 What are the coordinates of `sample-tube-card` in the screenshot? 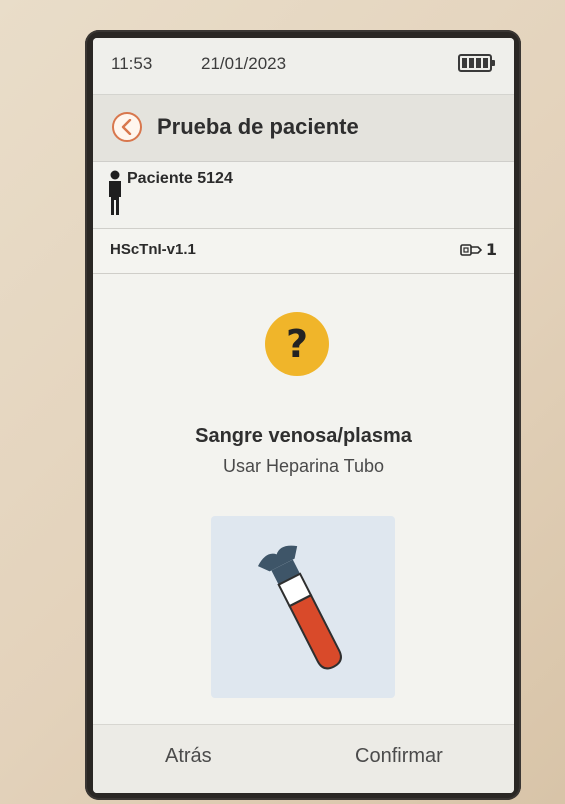 It's located at (303, 607).